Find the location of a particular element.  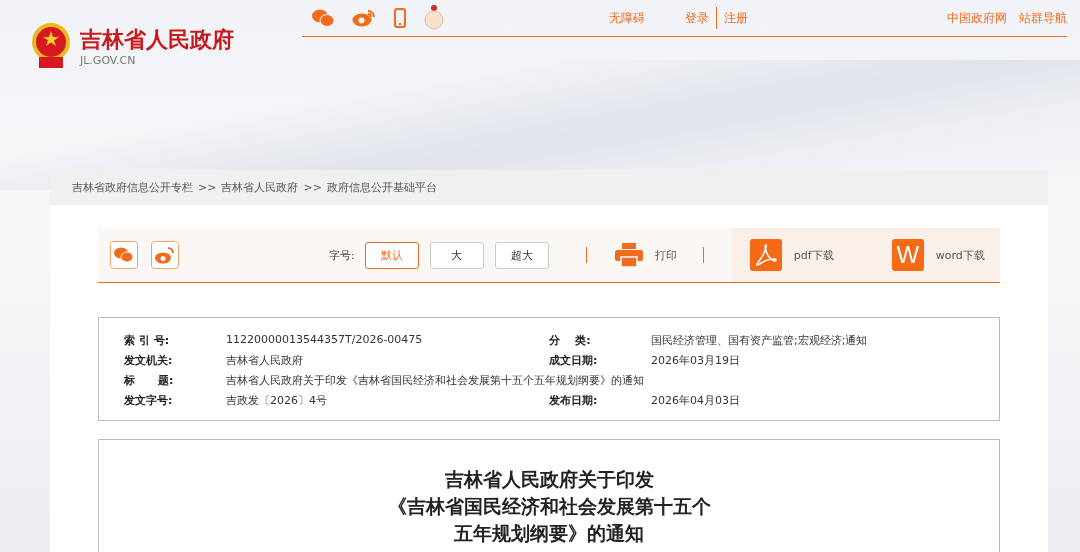

font-size-label: 字号: is located at coordinates (342, 255).